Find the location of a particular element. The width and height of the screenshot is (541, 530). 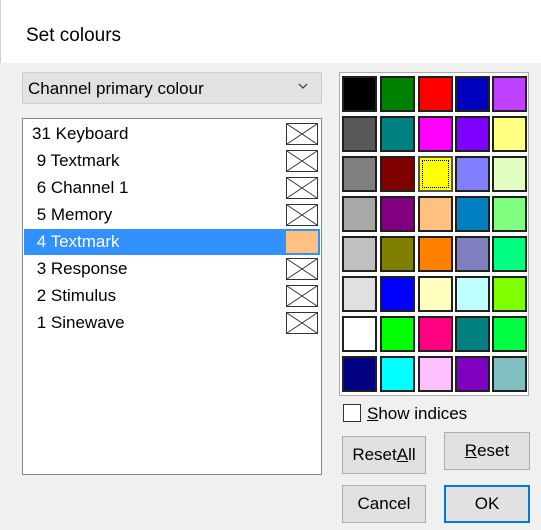

channel-label: 6 Channel 1 is located at coordinates (80, 187).